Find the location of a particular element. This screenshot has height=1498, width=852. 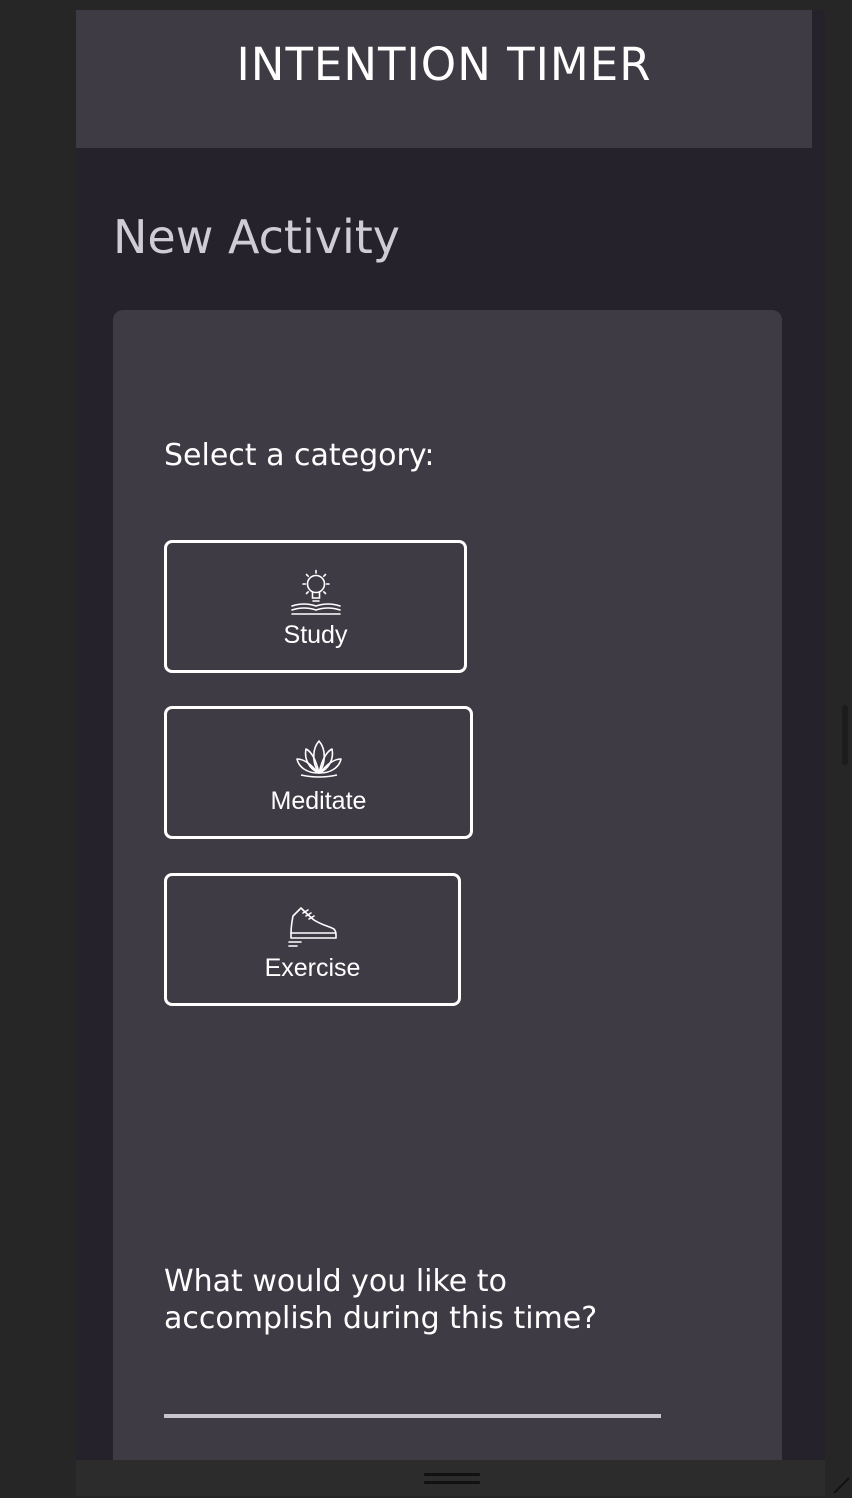

drag-handle-icon is located at coordinates (452, 1480).